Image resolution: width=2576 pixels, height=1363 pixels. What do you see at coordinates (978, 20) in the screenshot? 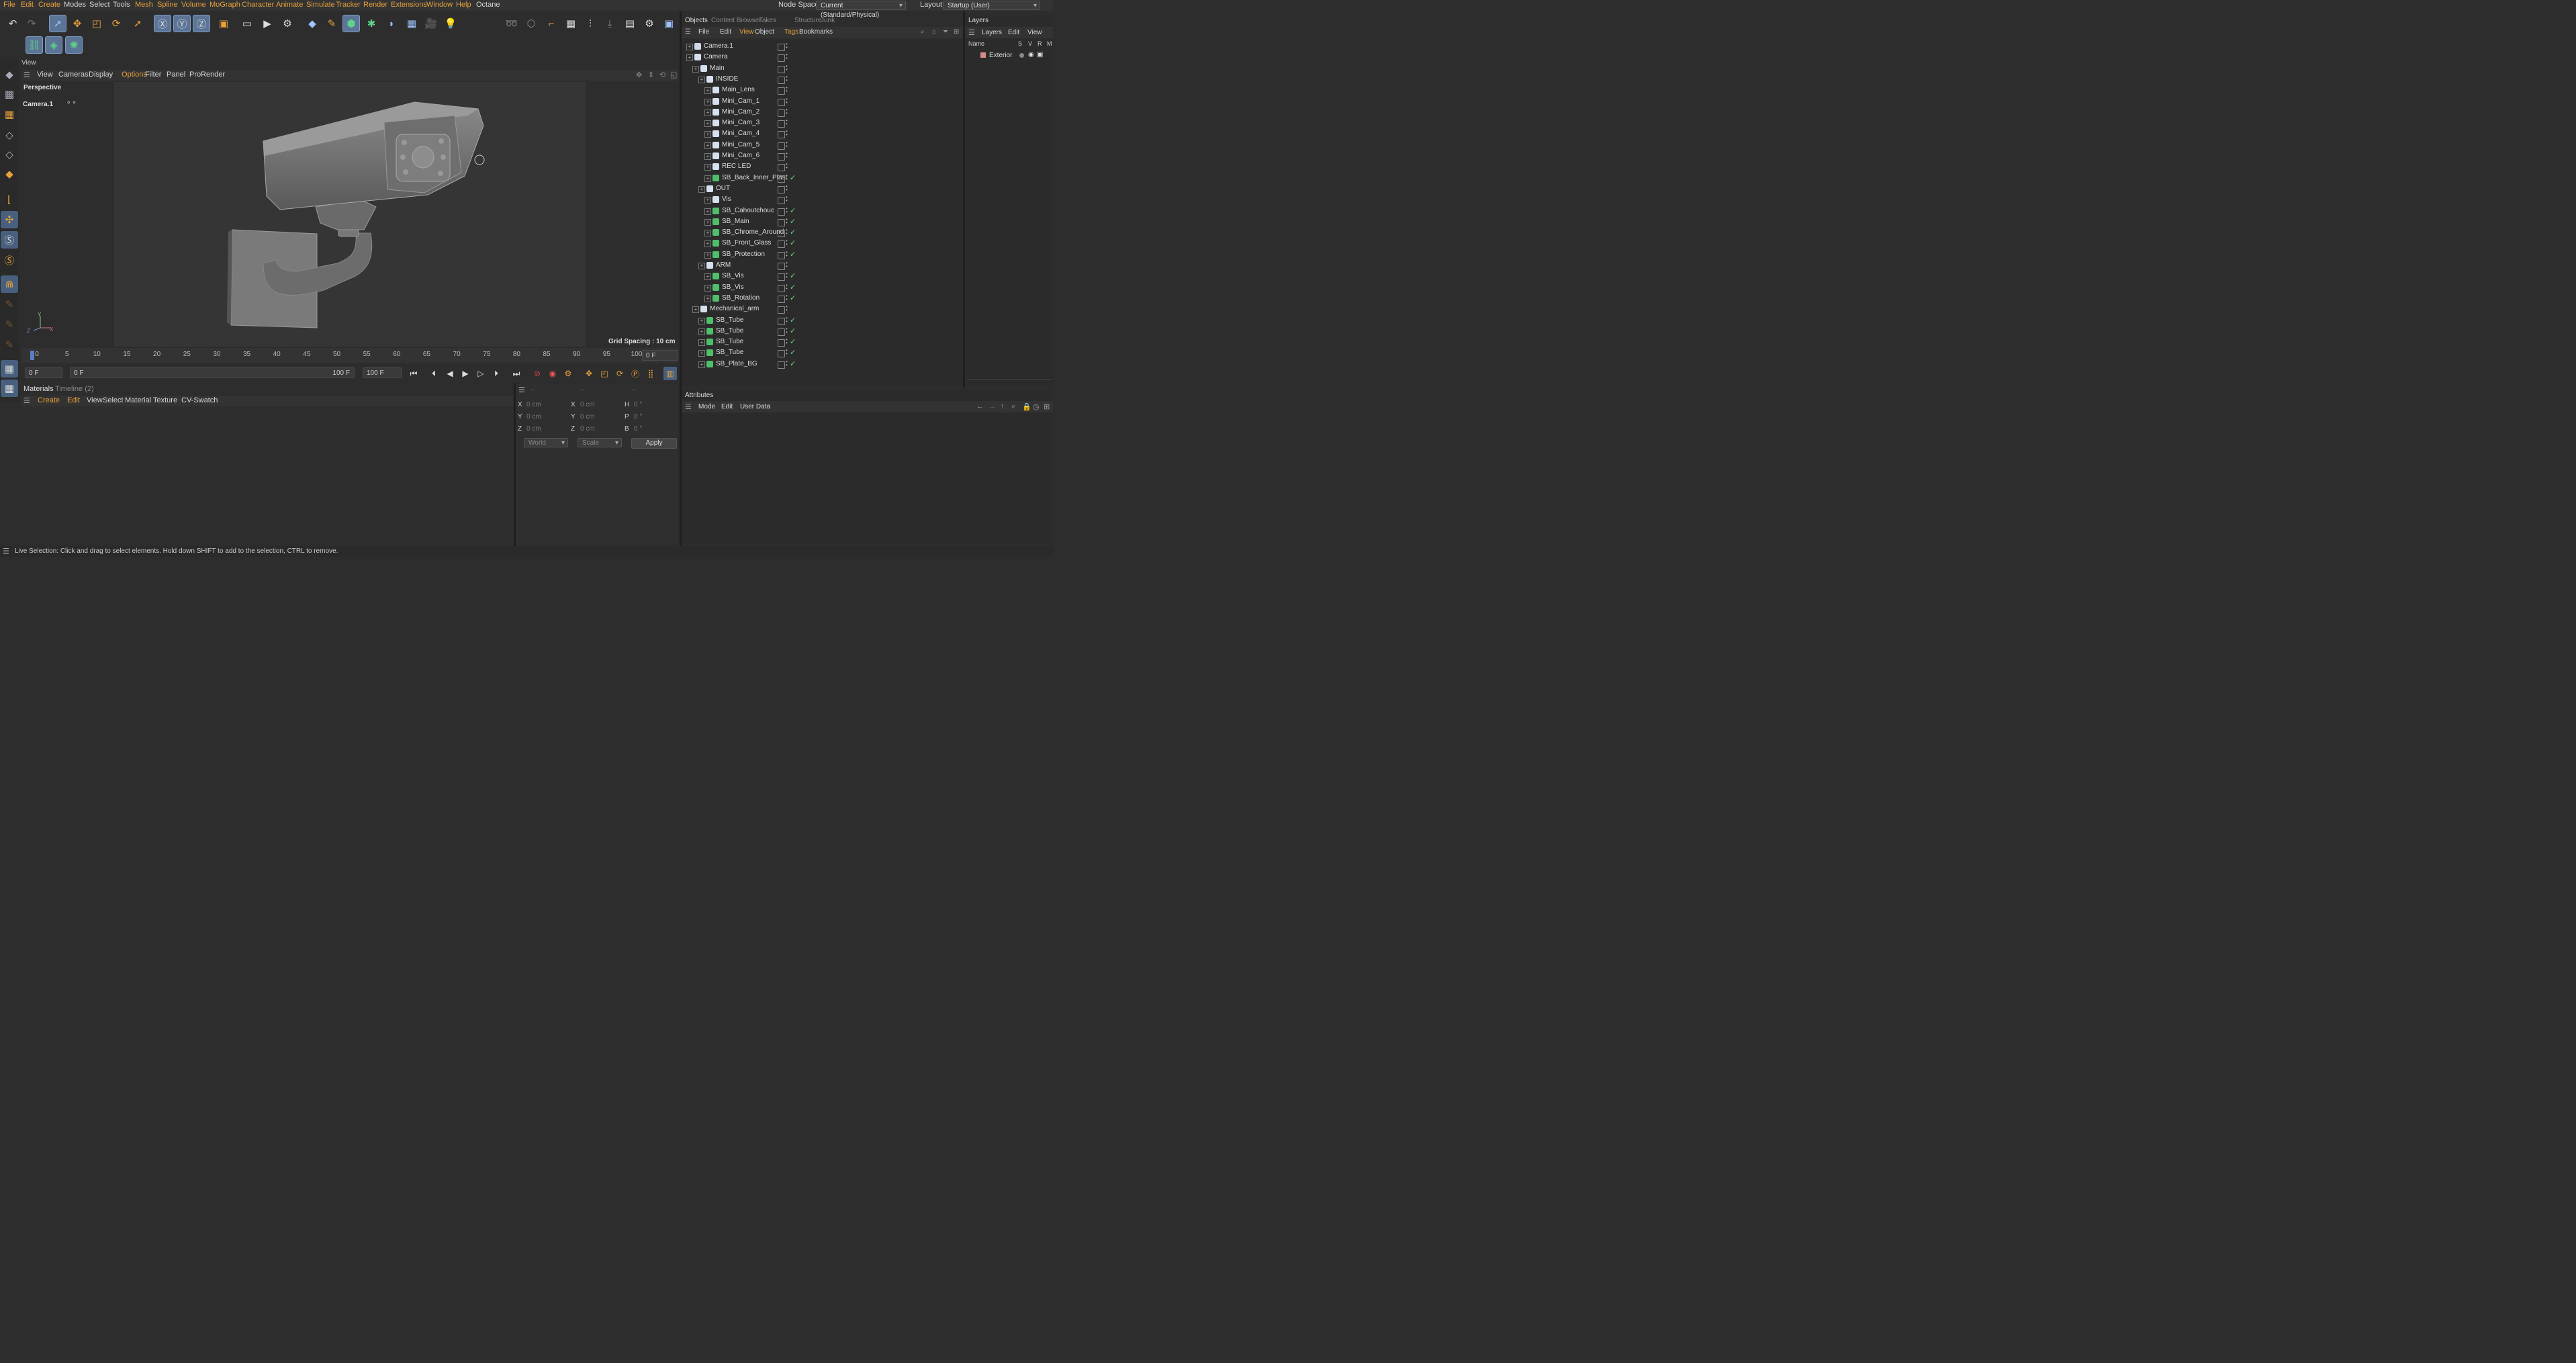
I see `tab-layers: Layers` at bounding box center [978, 20].